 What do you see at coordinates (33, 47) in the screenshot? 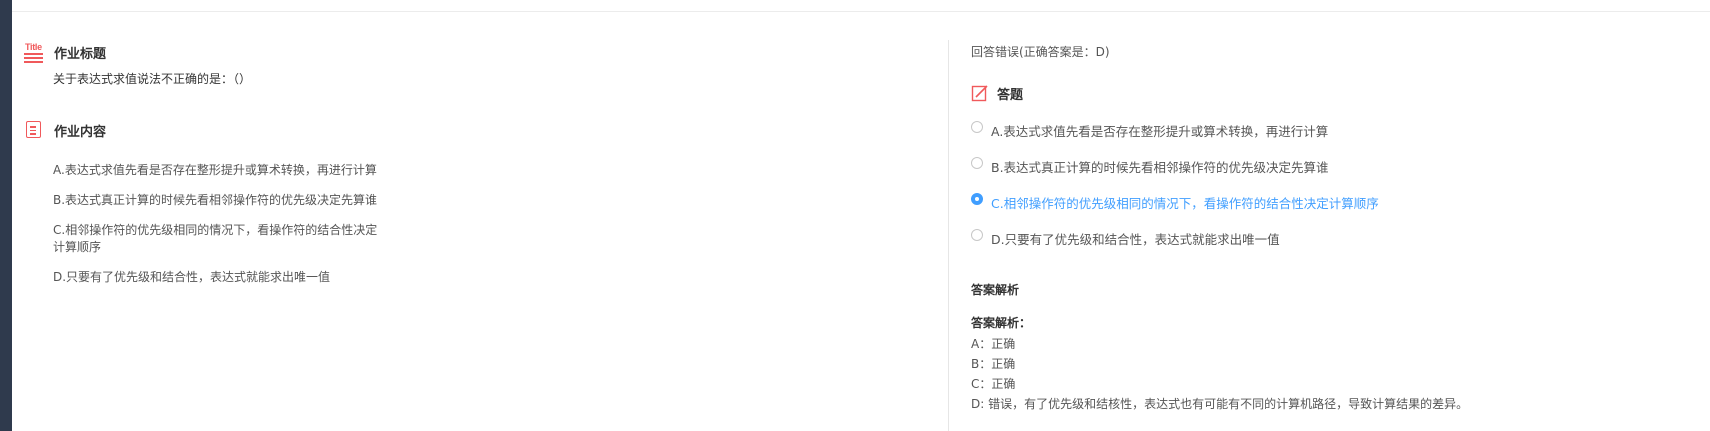
I see `title-icon-text: Title` at bounding box center [33, 47].